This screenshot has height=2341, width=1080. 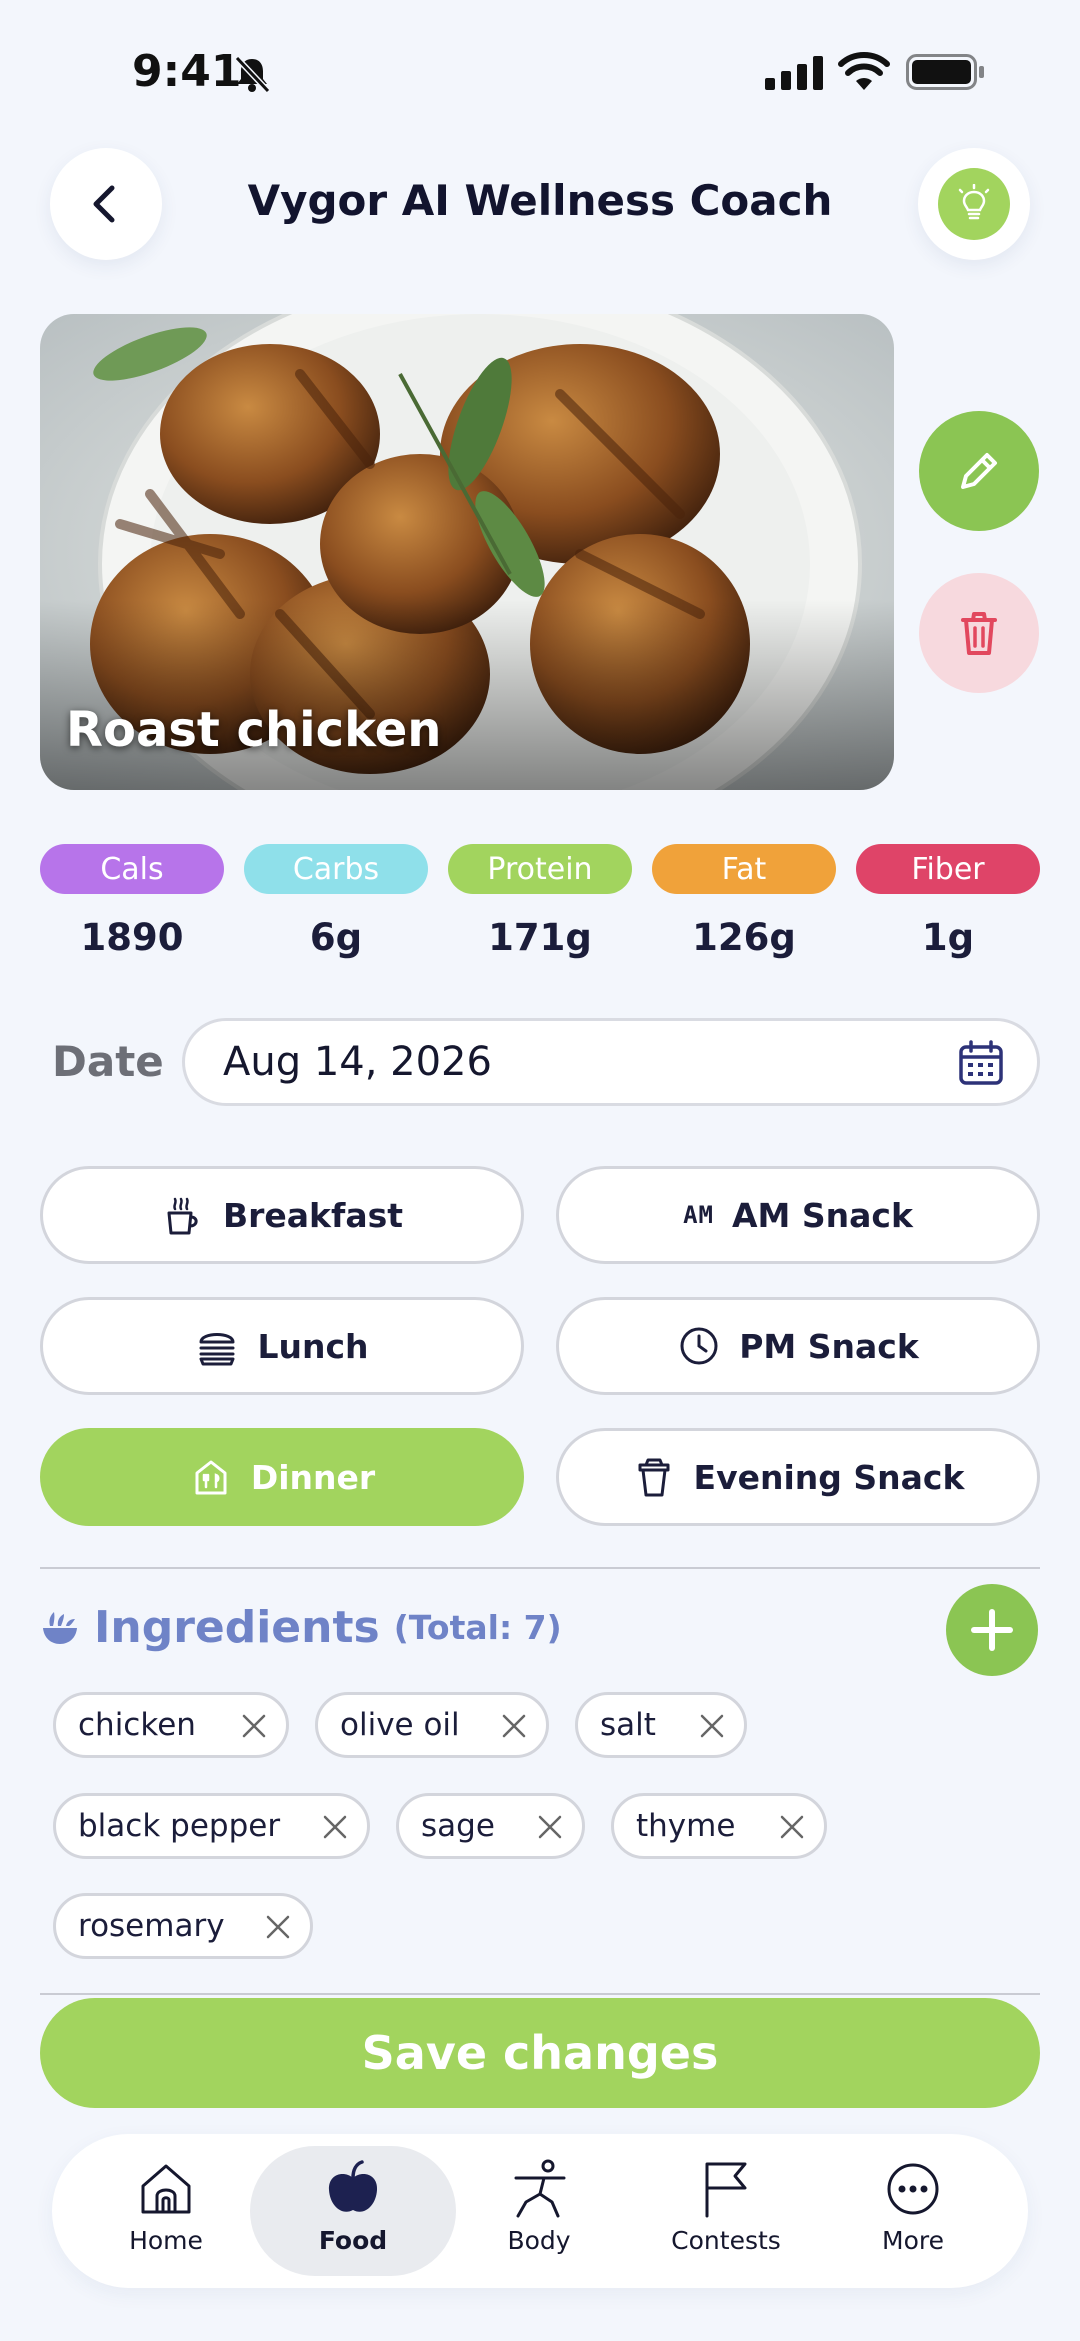 What do you see at coordinates (151, 1926) in the screenshot?
I see `ingredient-name: rosemary` at bounding box center [151, 1926].